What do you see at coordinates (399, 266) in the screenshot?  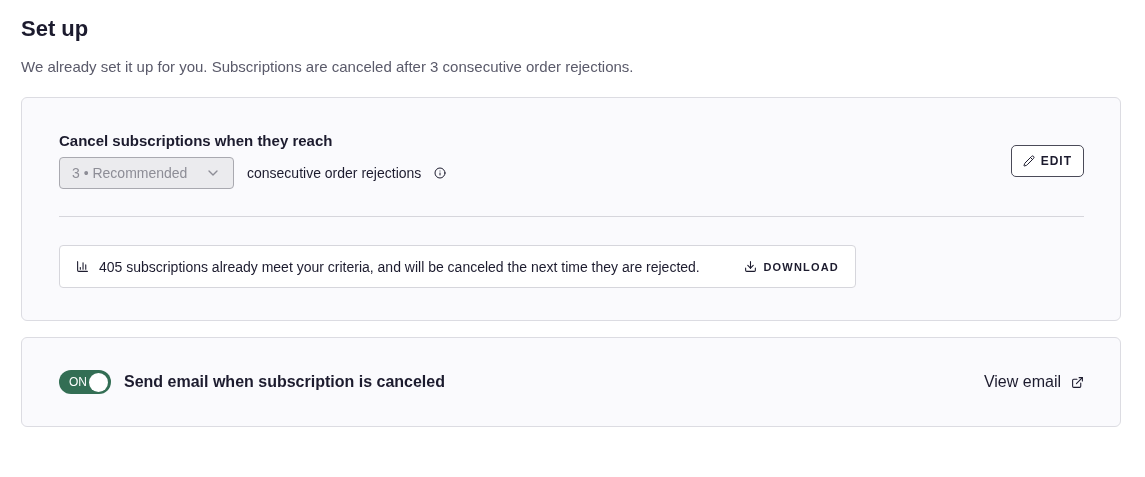 I see `notice-text: 405 subscriptions already meet your criteria, and will be canceled the next time they are rejected.` at bounding box center [399, 266].